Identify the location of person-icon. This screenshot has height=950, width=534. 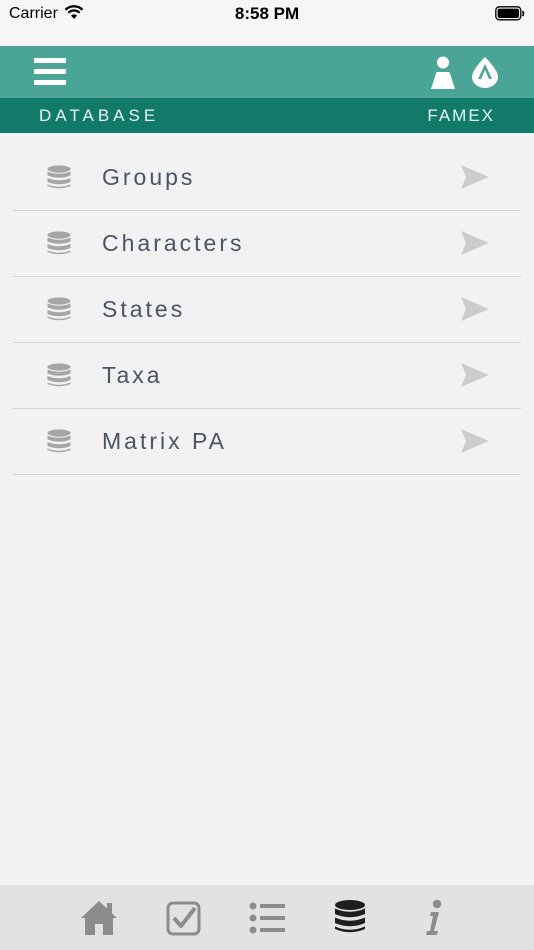
(443, 75).